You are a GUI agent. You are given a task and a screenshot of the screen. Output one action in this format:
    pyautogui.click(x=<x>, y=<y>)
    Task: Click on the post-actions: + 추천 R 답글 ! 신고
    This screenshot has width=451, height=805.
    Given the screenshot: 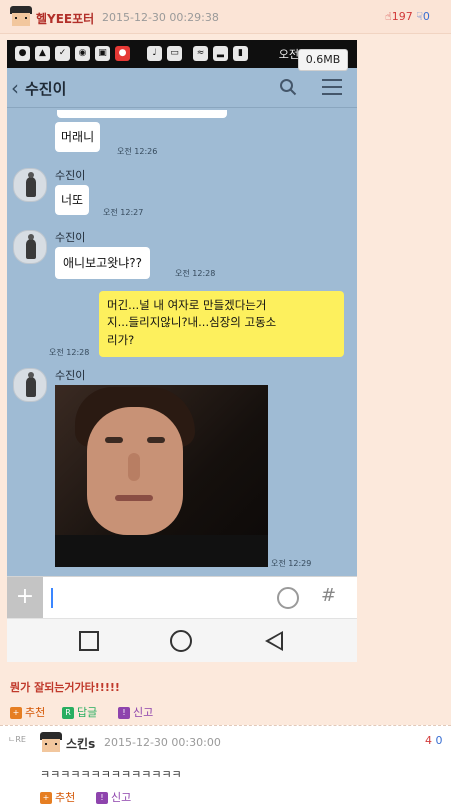 What is the action you would take?
    pyautogui.click(x=110, y=712)
    